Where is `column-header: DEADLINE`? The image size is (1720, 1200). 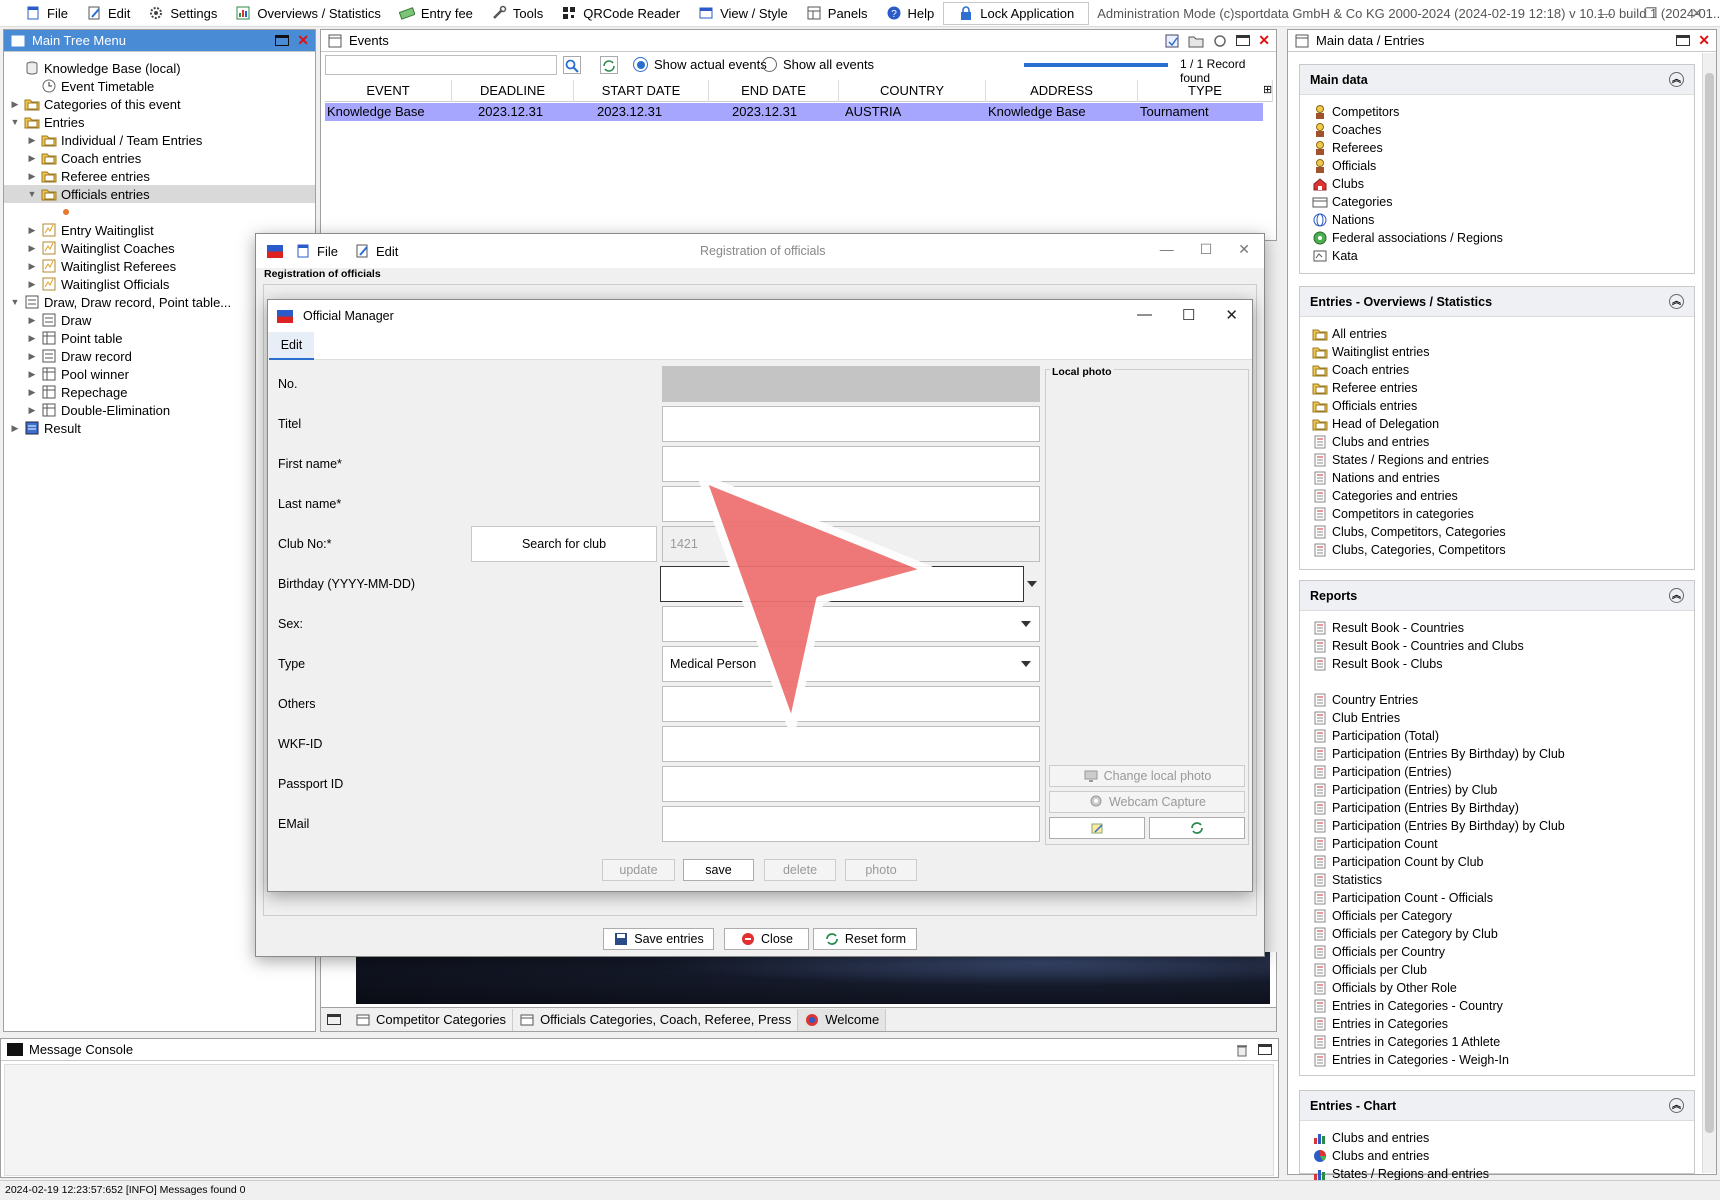 column-header: DEADLINE is located at coordinates (513, 91).